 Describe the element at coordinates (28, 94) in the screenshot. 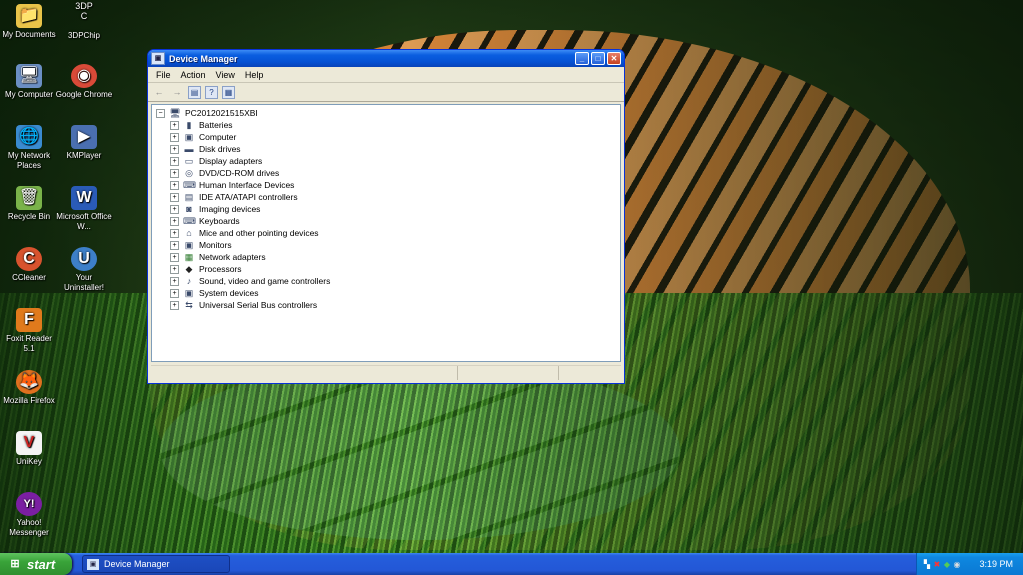

I see `desktop-icon-label: My Computer` at that location.